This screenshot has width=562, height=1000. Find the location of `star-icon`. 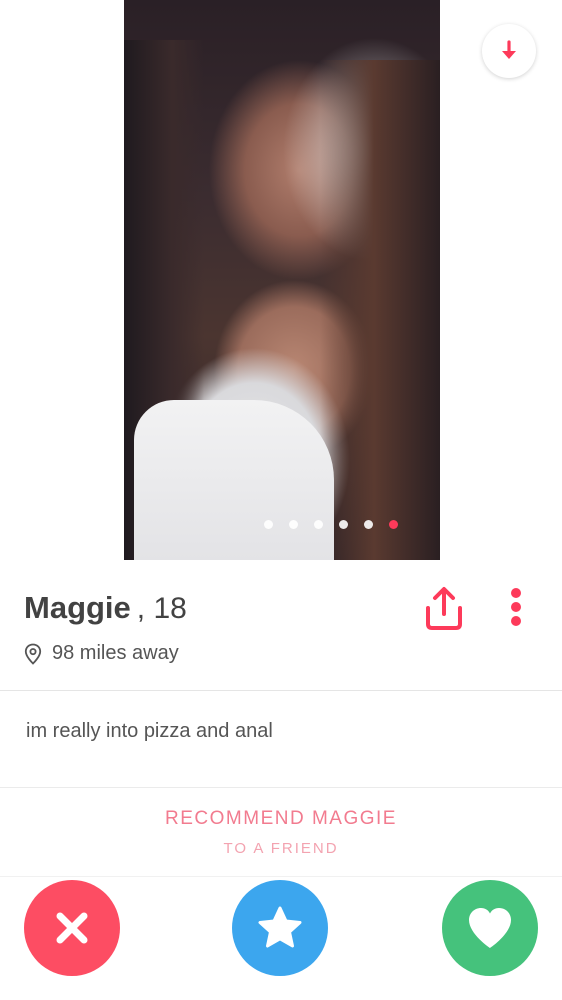

star-icon is located at coordinates (280, 927).